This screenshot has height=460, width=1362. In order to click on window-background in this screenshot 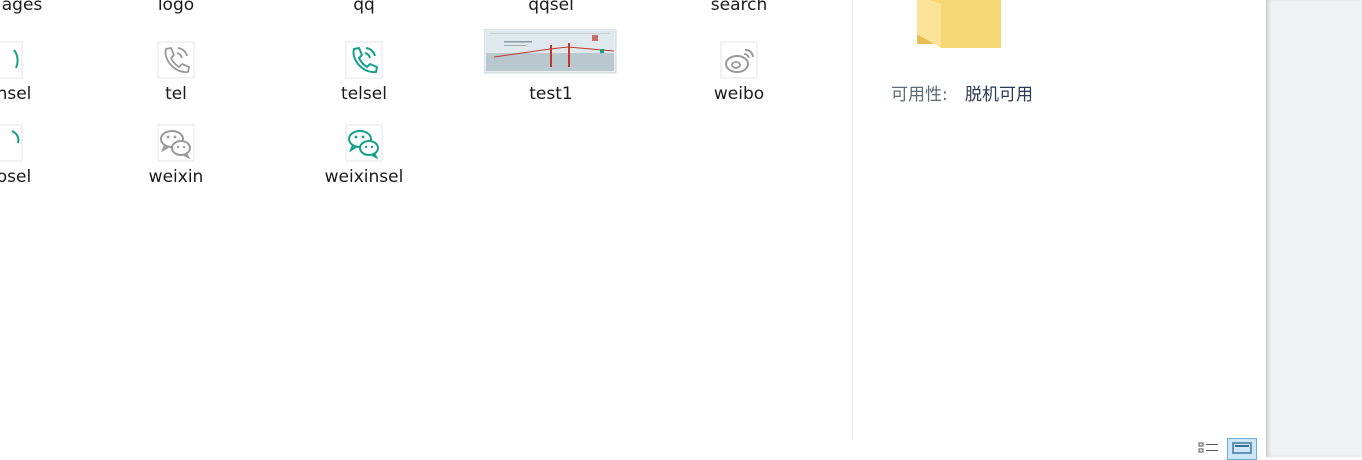, I will do `click(1314, 228)`.